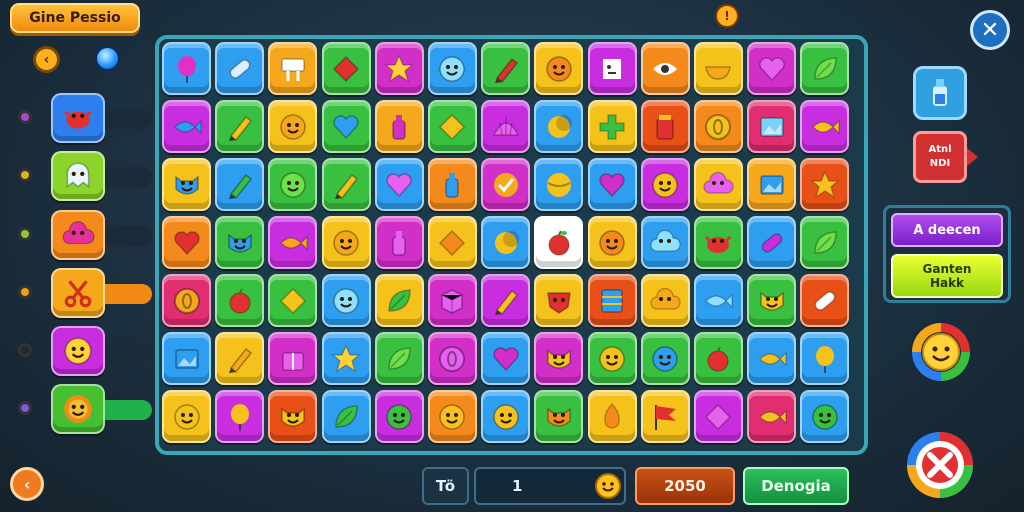  What do you see at coordinates (990, 30) in the screenshot?
I see `close-button: ✕` at bounding box center [990, 30].